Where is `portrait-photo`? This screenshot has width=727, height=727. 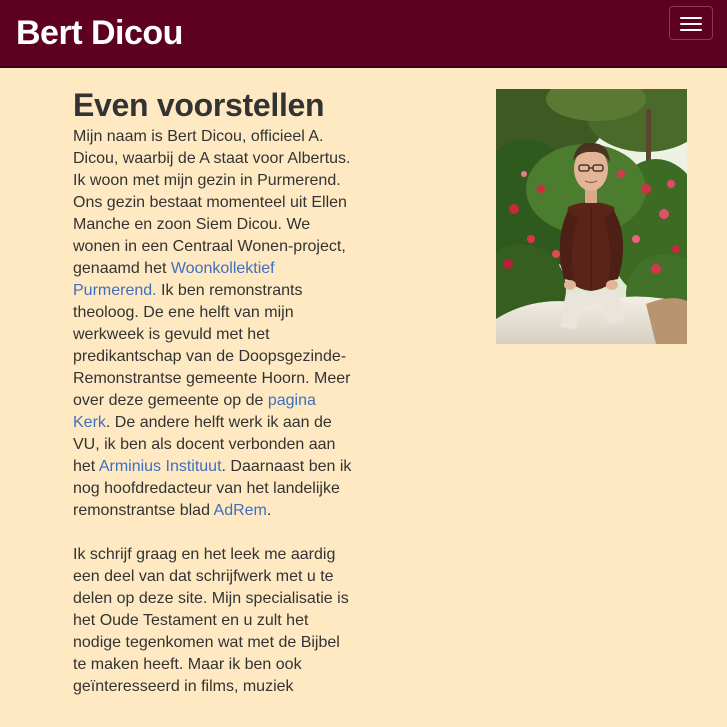
portrait-photo is located at coordinates (591, 216).